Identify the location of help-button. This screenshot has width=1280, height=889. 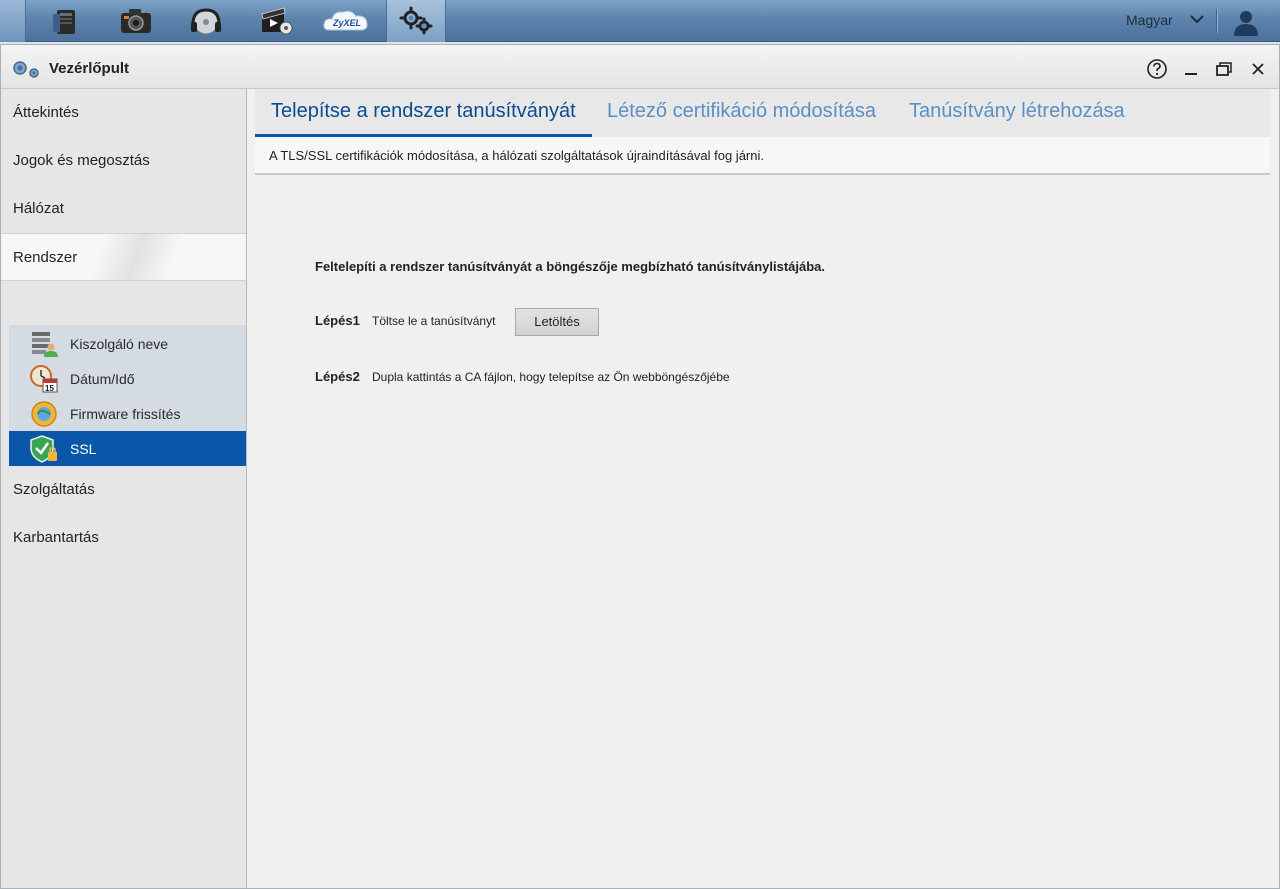
(1157, 69).